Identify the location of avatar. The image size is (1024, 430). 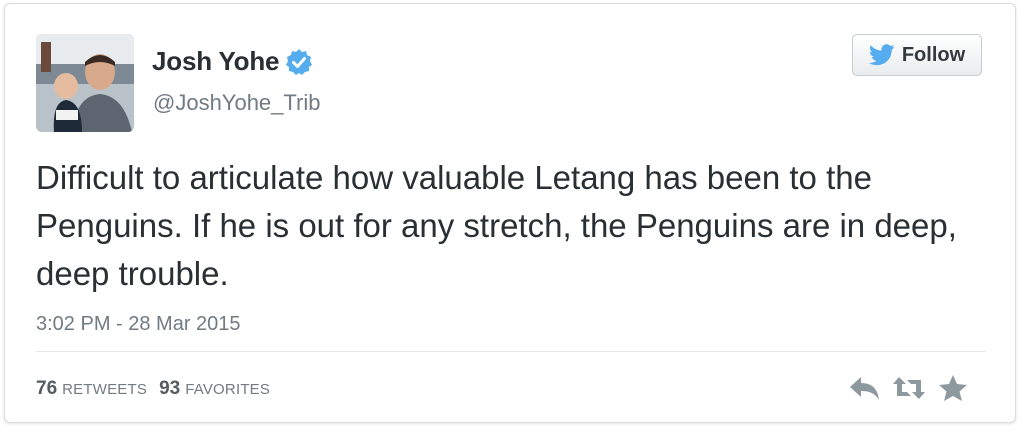
(85, 83).